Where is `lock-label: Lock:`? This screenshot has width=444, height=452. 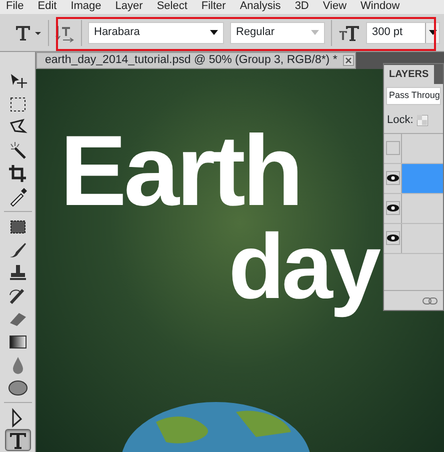 lock-label: Lock: is located at coordinates (400, 120).